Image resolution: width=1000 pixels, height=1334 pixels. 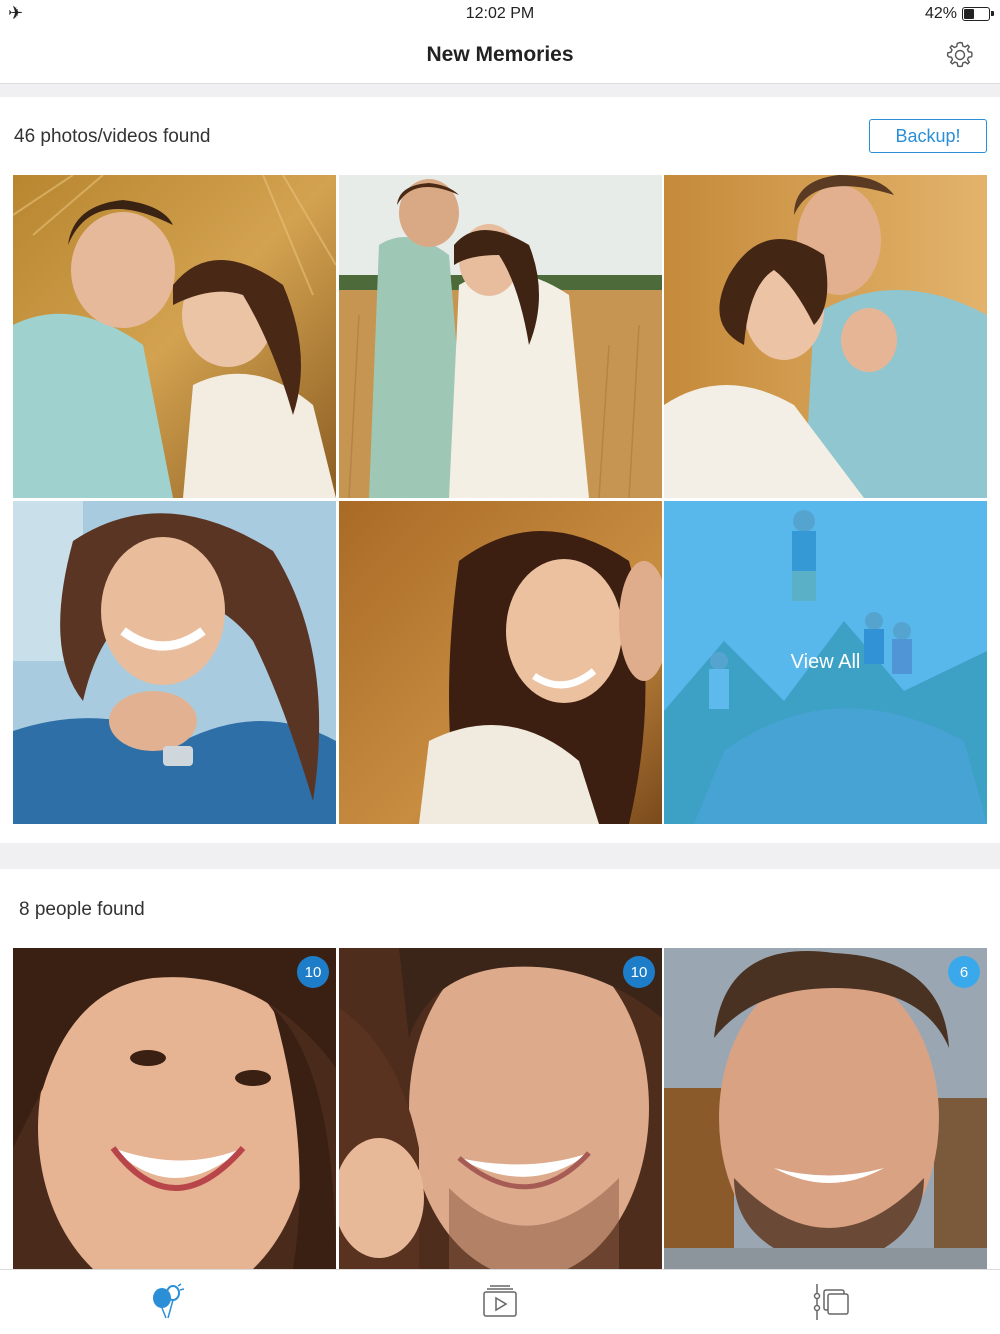 I want to click on gear-icon, so click(x=959, y=54).